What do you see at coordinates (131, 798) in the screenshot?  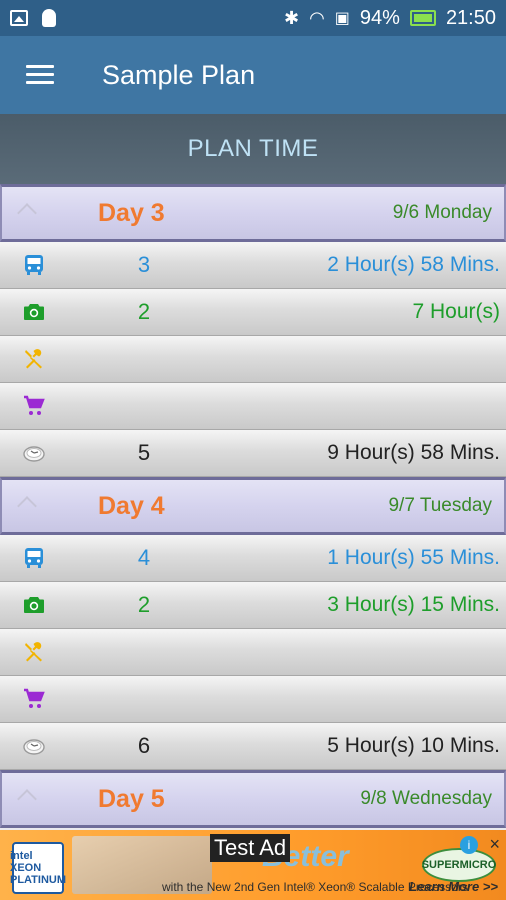 I see `day-label: Day 5` at bounding box center [131, 798].